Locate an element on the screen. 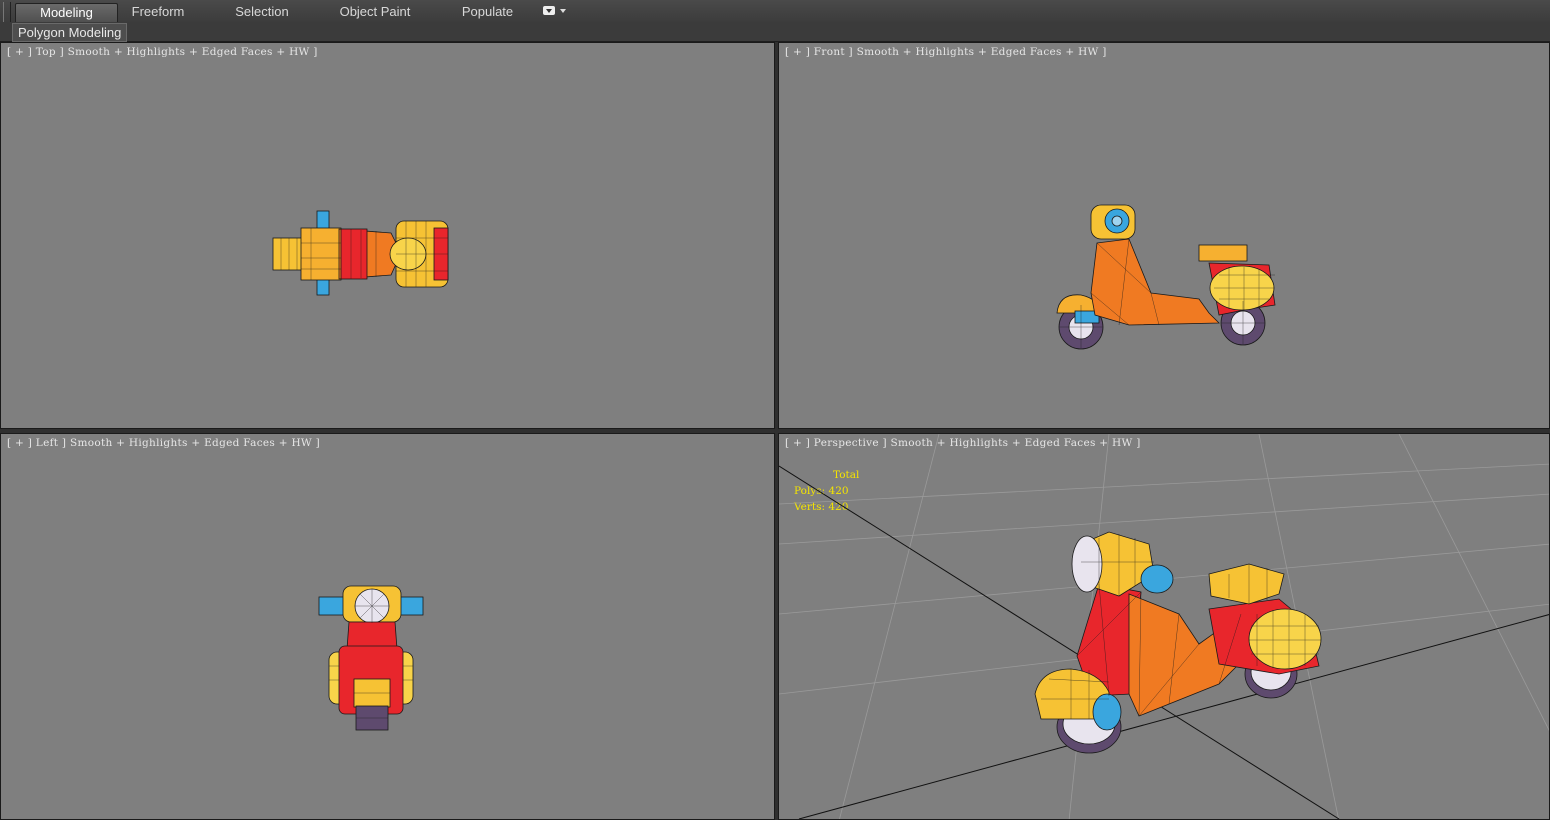 The image size is (1550, 820). tab-modeling: Modeling is located at coordinates (66, 12).